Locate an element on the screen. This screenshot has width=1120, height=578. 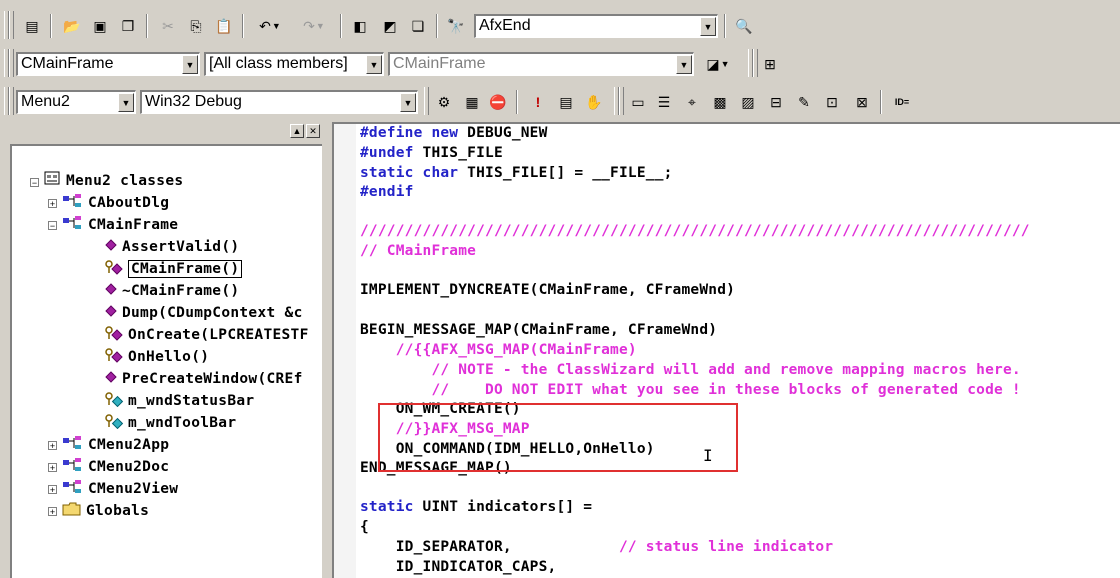
tree-item: CMenu2App is located at coordinates (115, 445).